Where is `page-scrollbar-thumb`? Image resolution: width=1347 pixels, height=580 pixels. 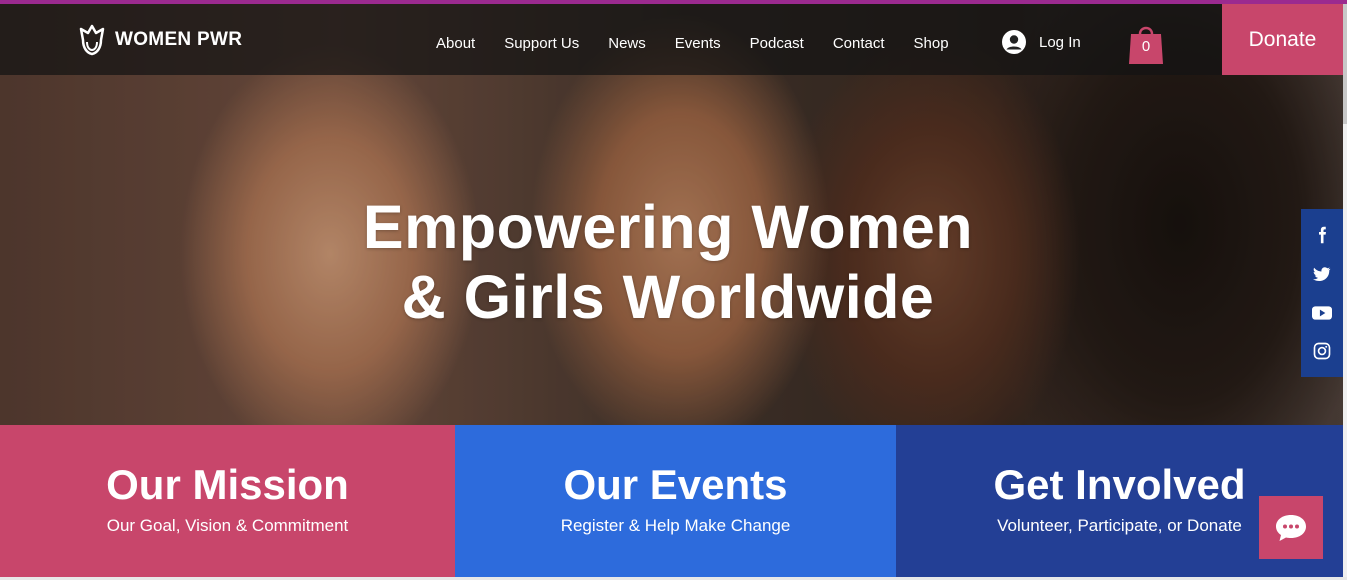
page-scrollbar-thumb is located at coordinates (1345, 64).